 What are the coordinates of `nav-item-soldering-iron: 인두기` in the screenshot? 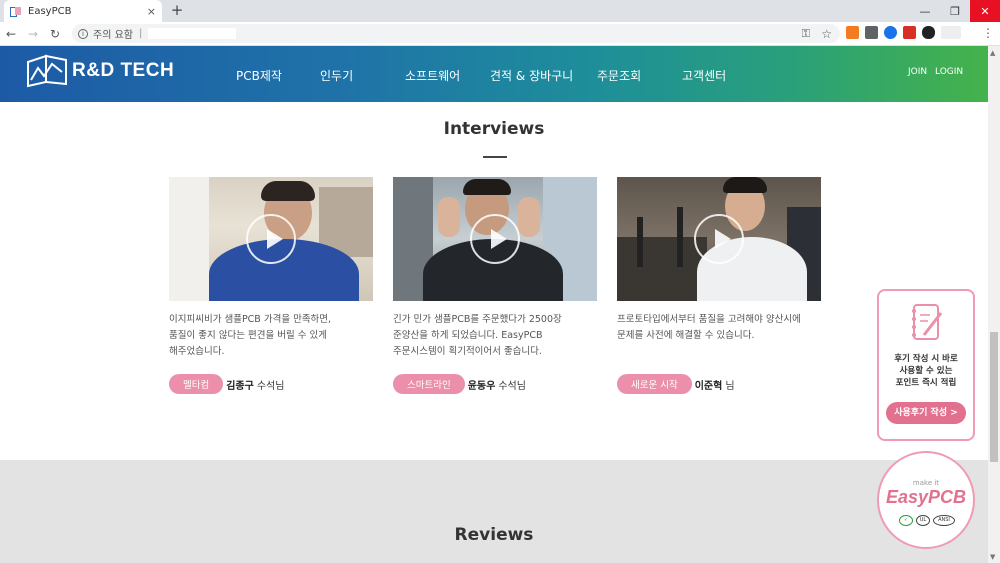 It's located at (336, 75).